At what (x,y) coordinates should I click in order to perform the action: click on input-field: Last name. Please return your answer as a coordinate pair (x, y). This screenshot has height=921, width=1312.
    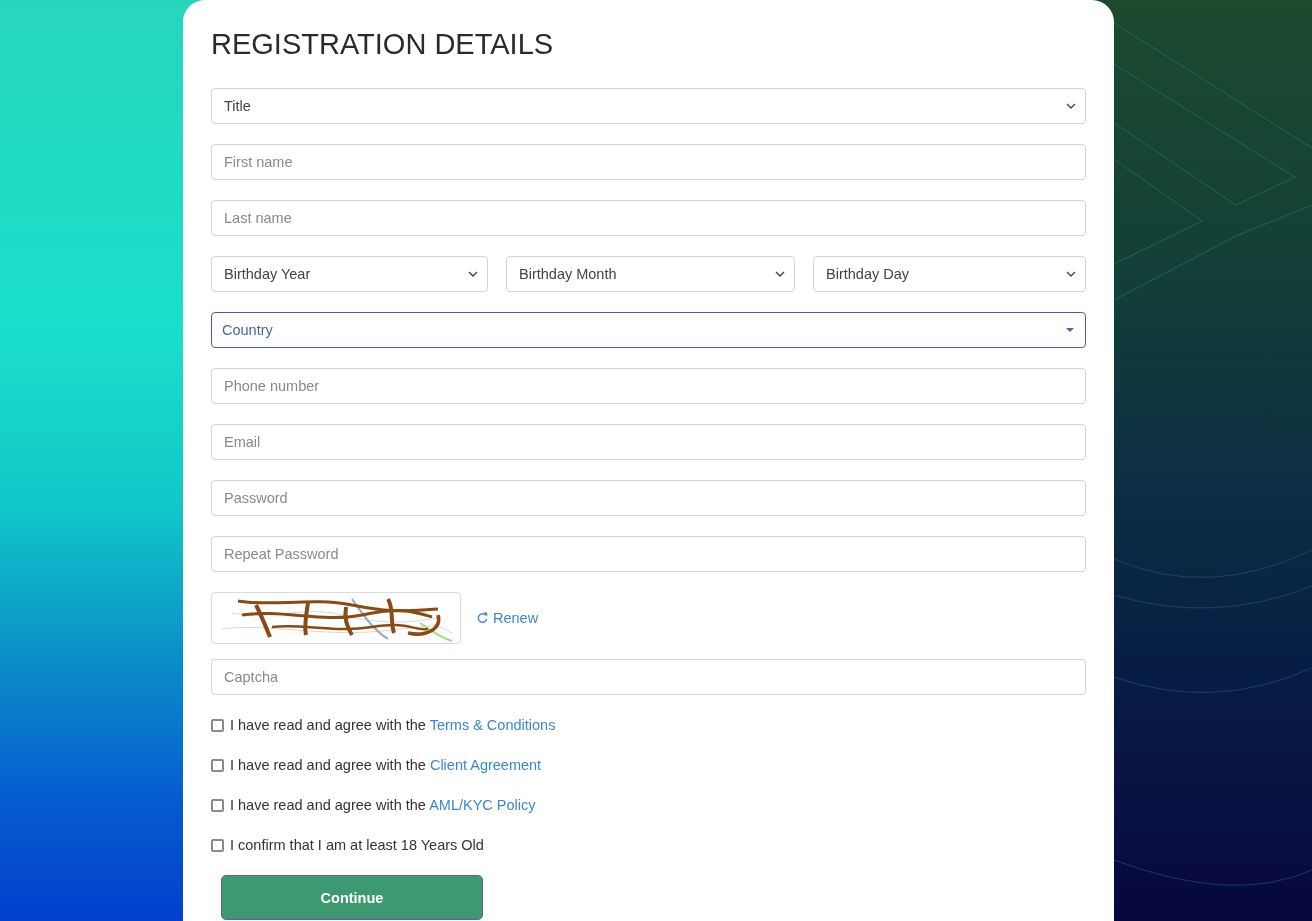
    Looking at the image, I should click on (648, 218).